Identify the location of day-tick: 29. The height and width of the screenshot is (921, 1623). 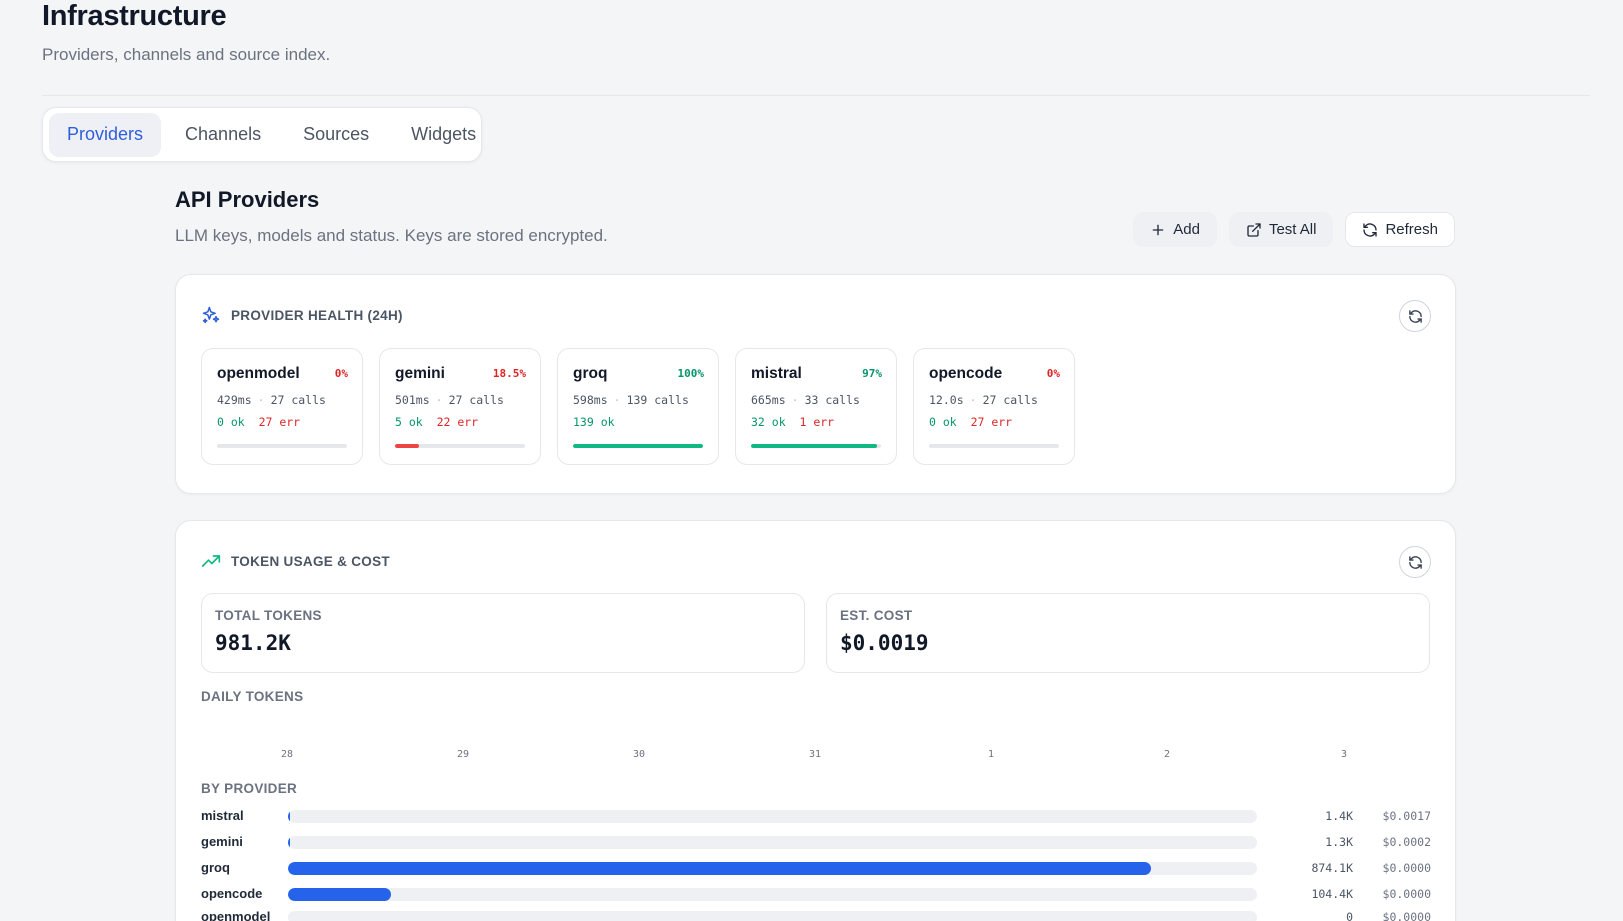
(463, 754).